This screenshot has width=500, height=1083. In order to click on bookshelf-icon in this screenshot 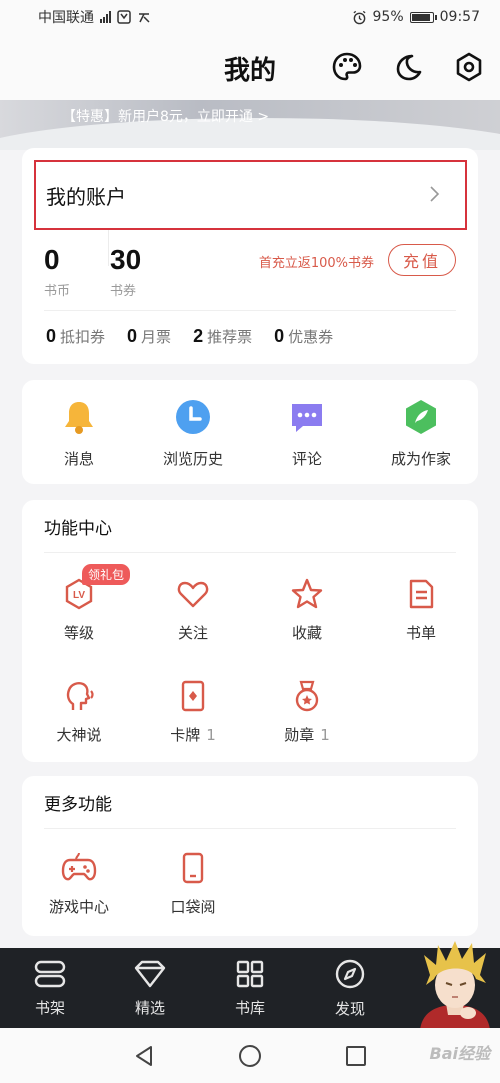, I will do `click(50, 973)`.